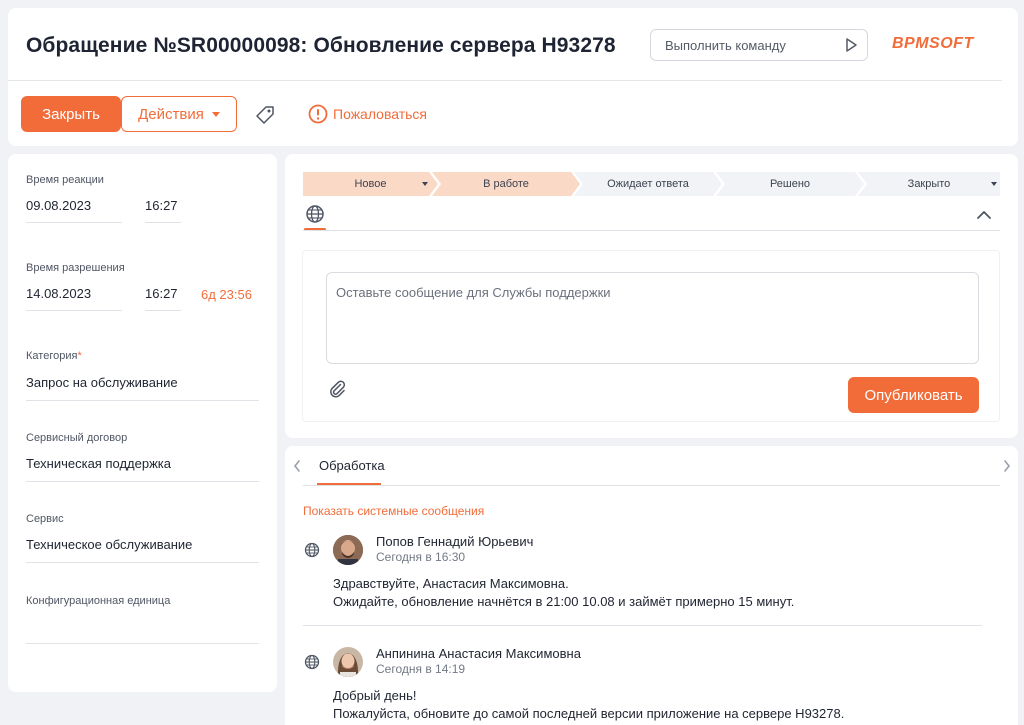 Image resolution: width=1024 pixels, height=725 pixels. I want to click on command-input: Выполнить команду, so click(759, 45).